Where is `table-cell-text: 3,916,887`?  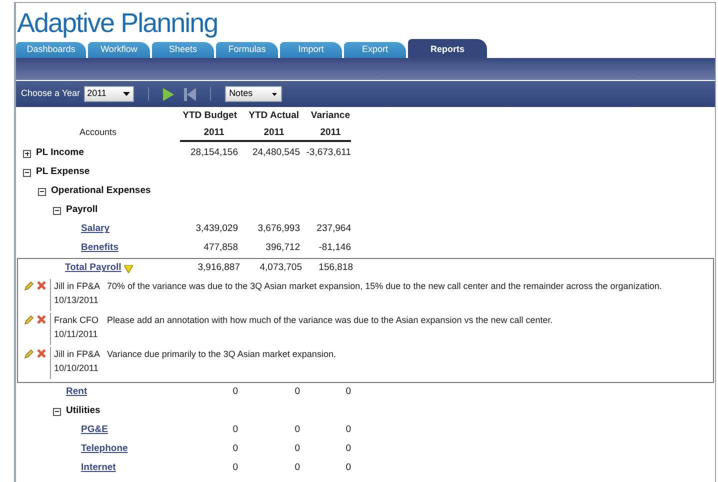
table-cell-text: 3,916,887 is located at coordinates (218, 268).